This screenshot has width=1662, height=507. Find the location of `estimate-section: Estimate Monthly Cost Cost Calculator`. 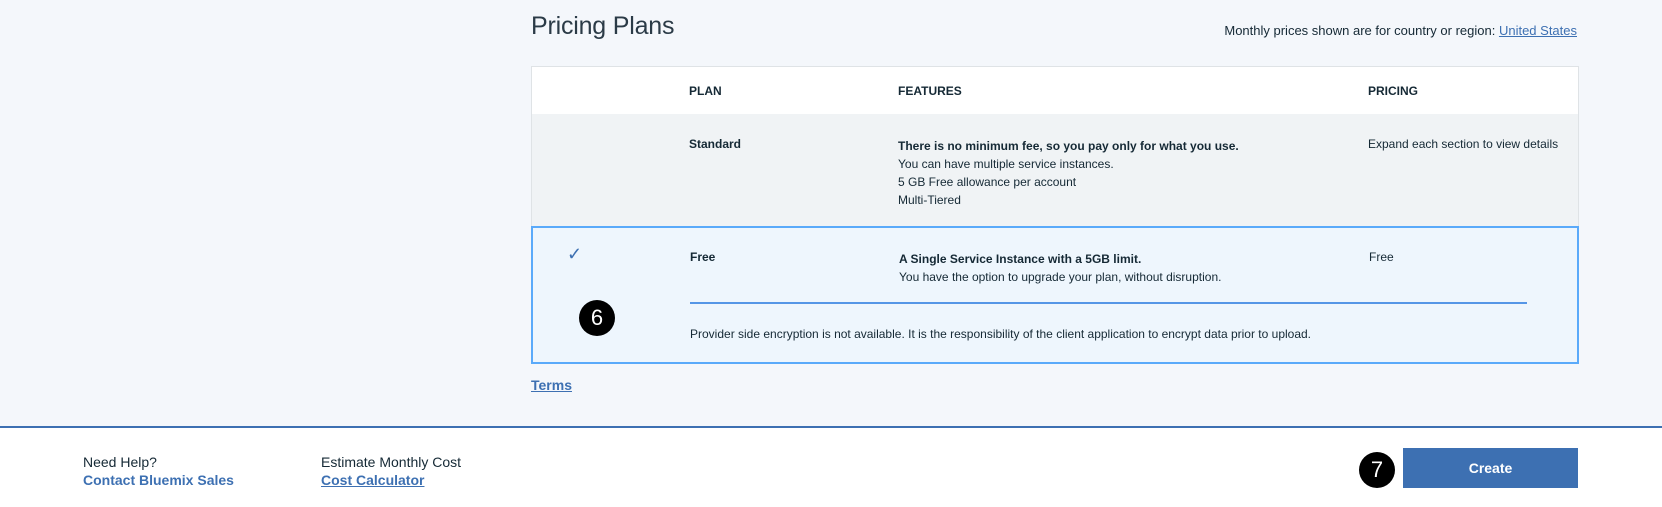

estimate-section: Estimate Monthly Cost Cost Calculator is located at coordinates (391, 471).